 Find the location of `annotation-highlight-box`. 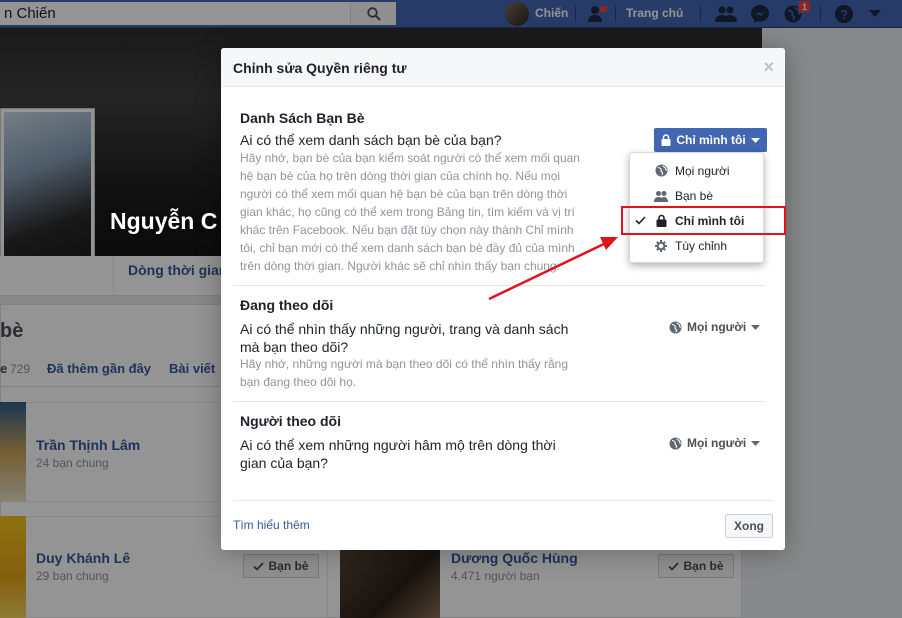

annotation-highlight-box is located at coordinates (703, 220).